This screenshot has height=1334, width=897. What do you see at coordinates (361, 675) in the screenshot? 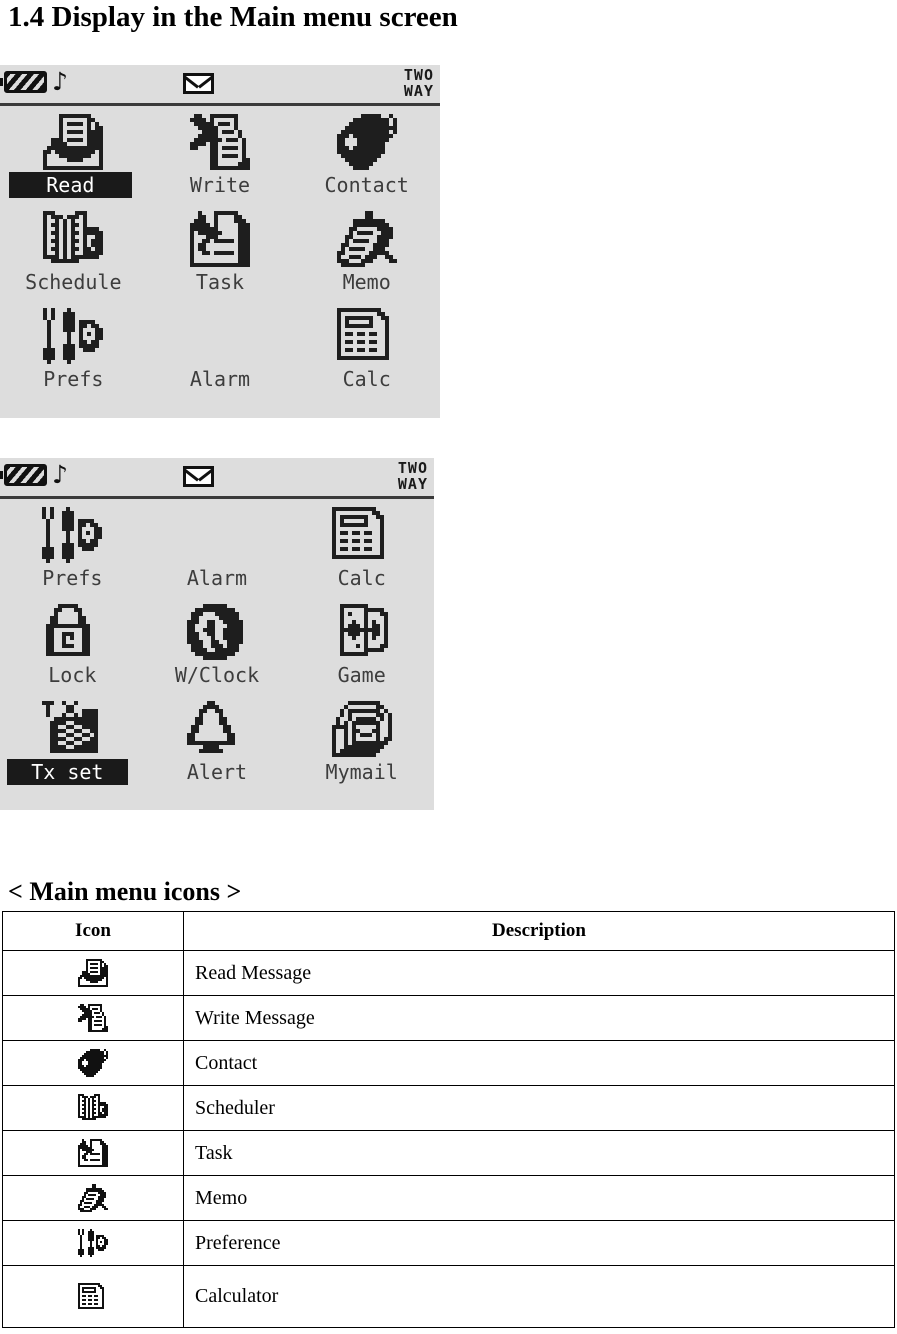
I see `menu-item-label: Game` at bounding box center [361, 675].